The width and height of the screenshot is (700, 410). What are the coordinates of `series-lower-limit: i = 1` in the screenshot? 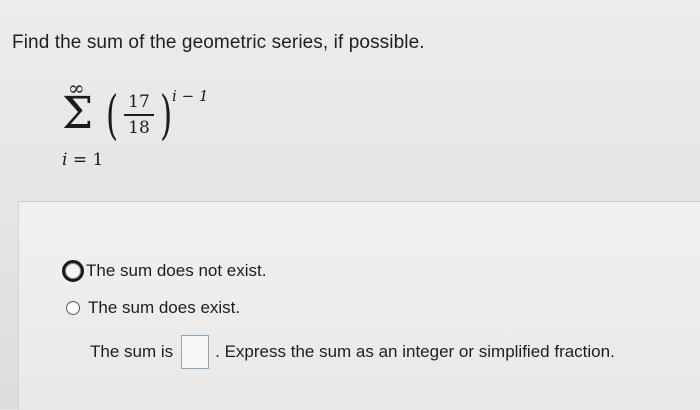 It's located at (82, 160).